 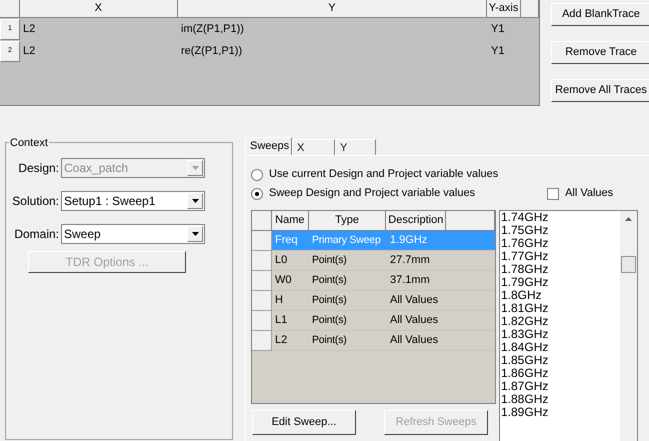 I want to click on trace-button: Add BlankTrace, so click(x=600, y=14).